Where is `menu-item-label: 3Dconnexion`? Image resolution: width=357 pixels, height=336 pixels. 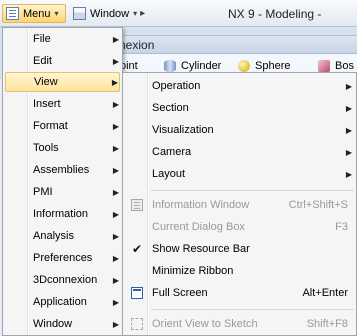 menu-item-label: 3Dconnexion is located at coordinates (65, 280).